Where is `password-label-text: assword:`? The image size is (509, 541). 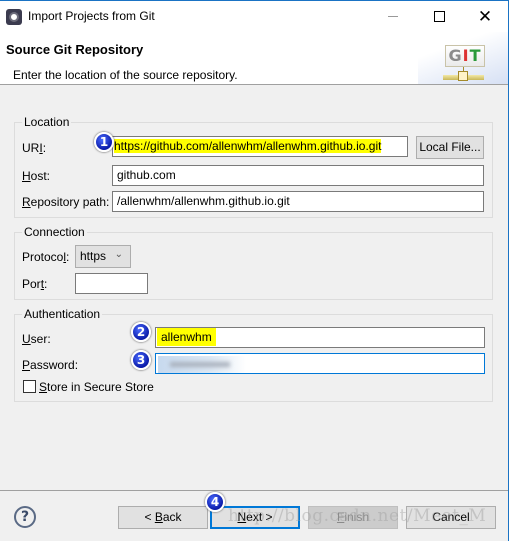
password-label-text: assword: is located at coordinates (54, 365).